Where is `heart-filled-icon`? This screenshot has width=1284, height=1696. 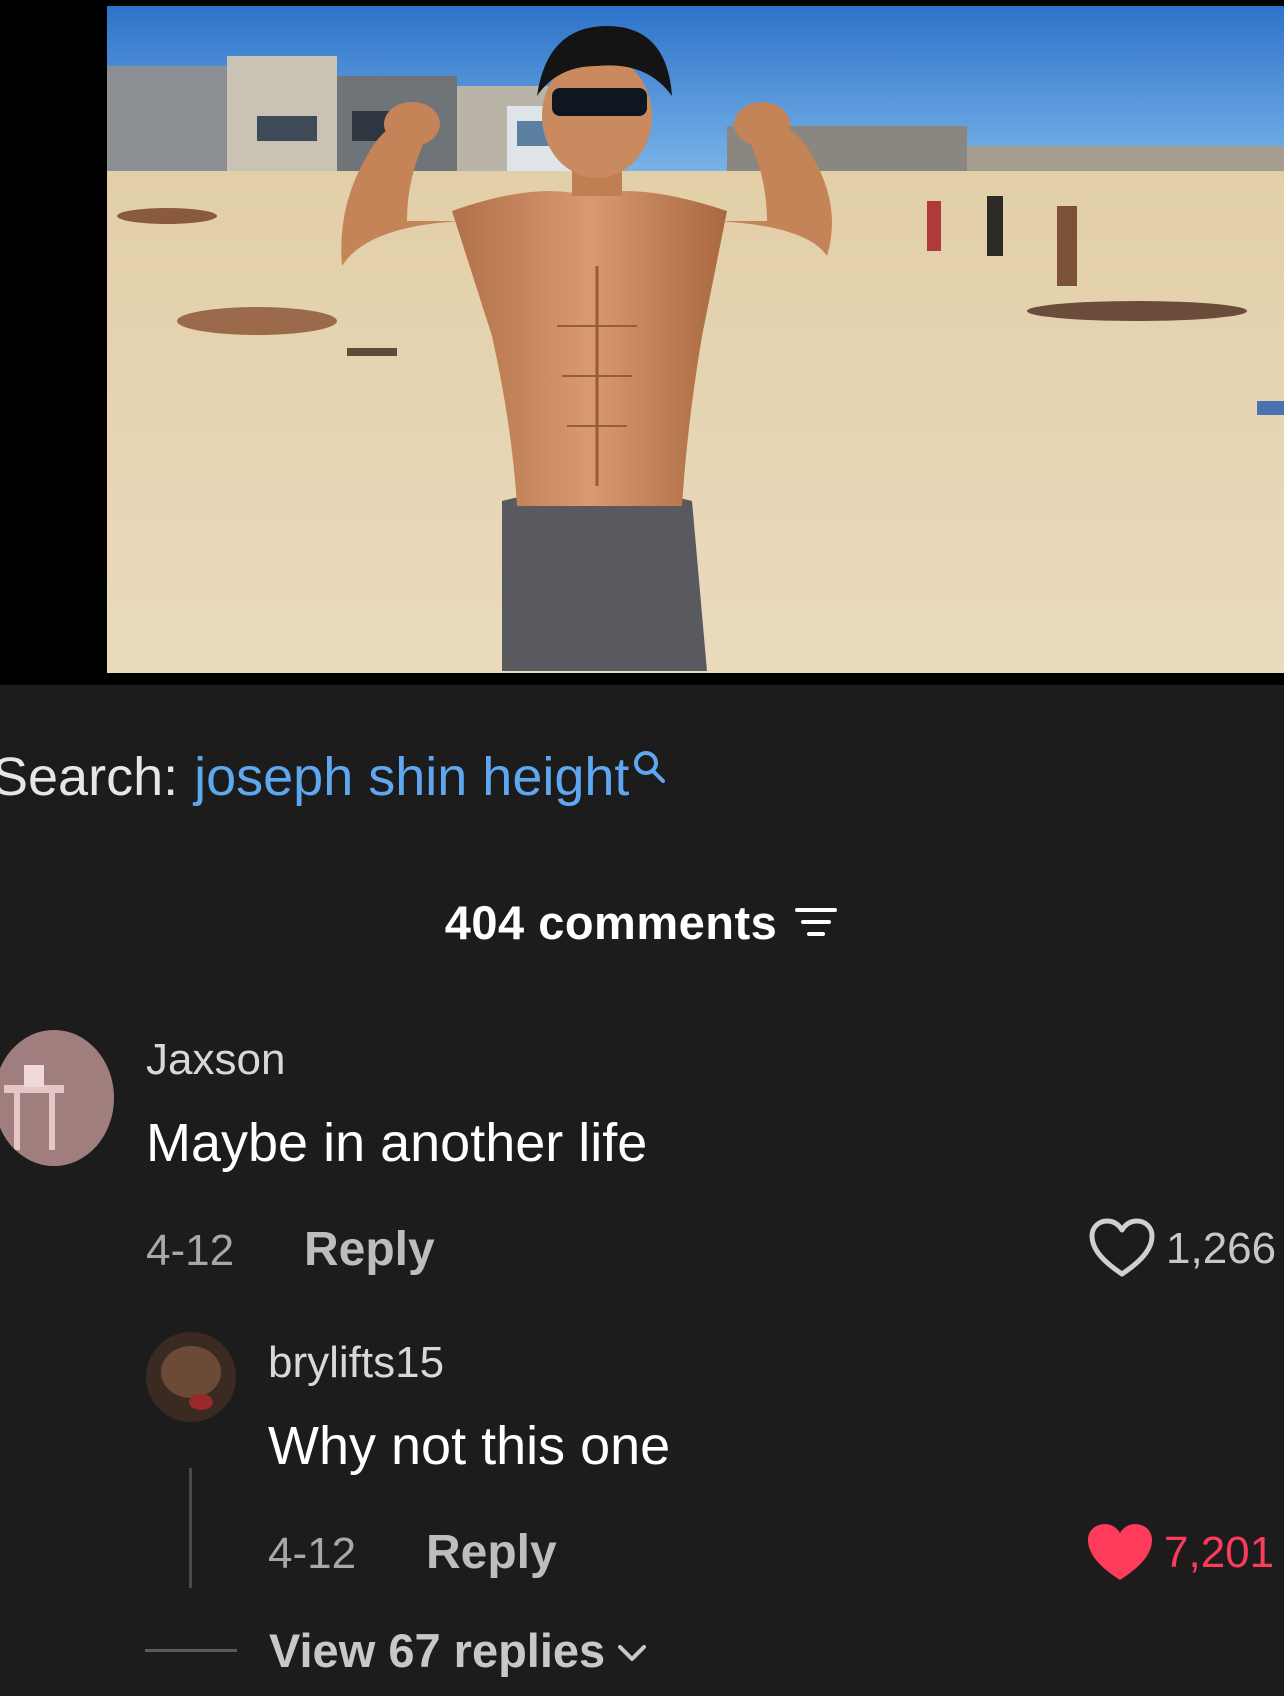
heart-filled-icon is located at coordinates (1120, 1552).